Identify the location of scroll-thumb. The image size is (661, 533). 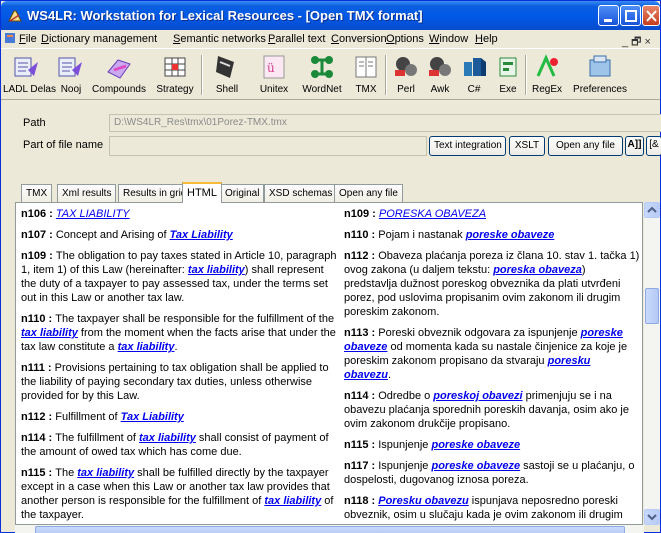
(652, 306).